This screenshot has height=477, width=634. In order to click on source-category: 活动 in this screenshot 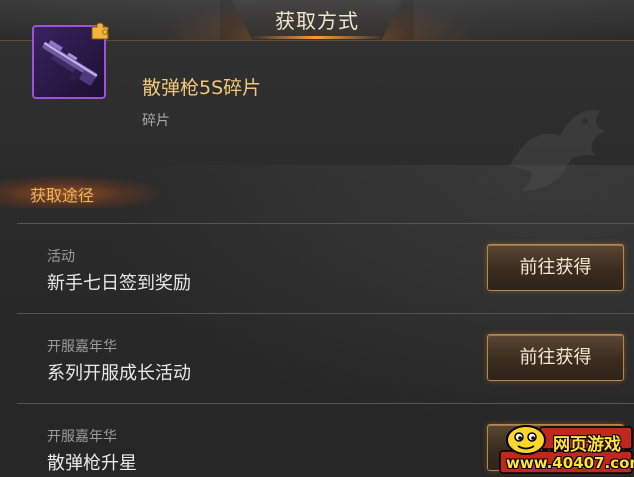, I will do `click(61, 257)`.